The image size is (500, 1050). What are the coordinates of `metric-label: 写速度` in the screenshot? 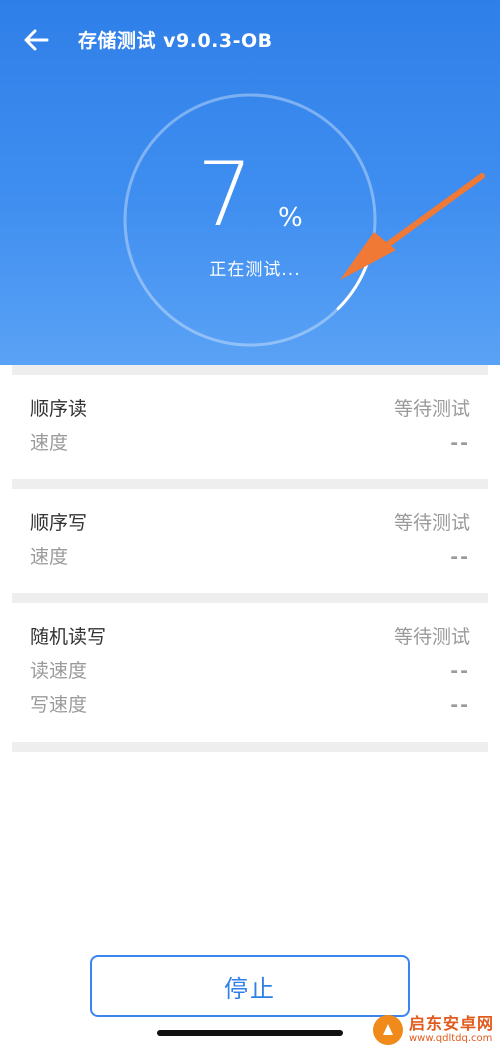 It's located at (59, 705).